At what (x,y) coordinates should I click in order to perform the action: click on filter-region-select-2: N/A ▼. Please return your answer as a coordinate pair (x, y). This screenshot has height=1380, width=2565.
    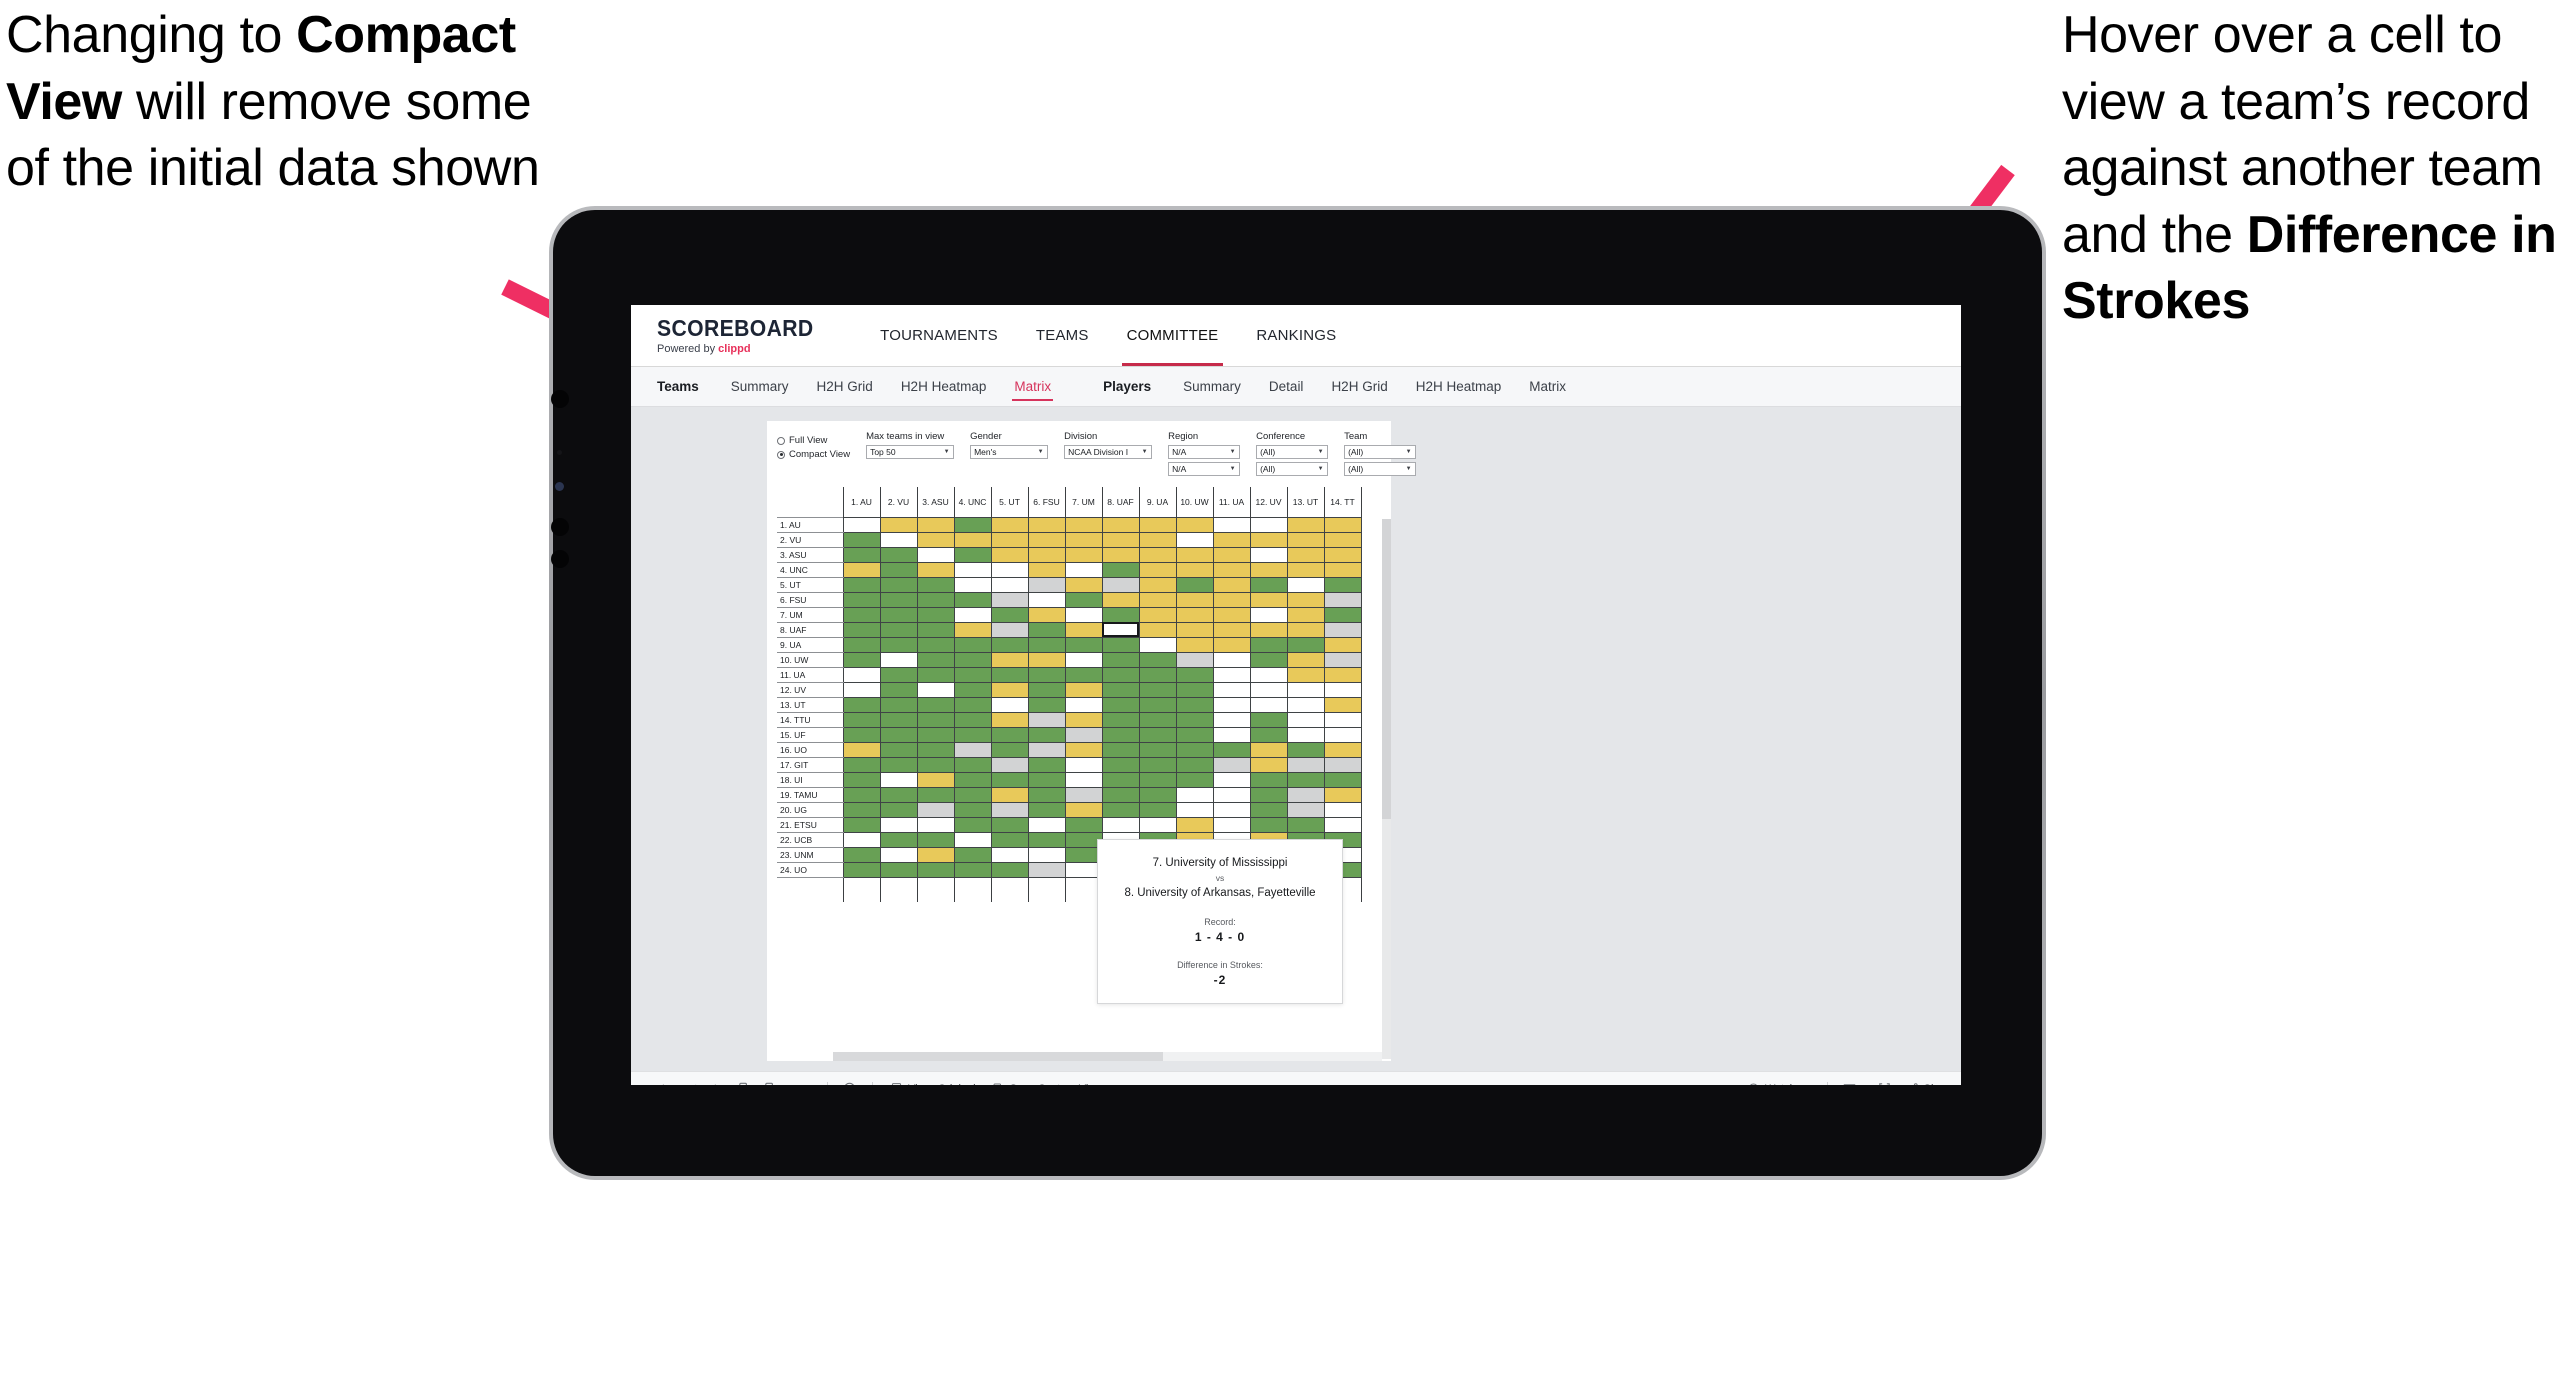
    Looking at the image, I should click on (1204, 469).